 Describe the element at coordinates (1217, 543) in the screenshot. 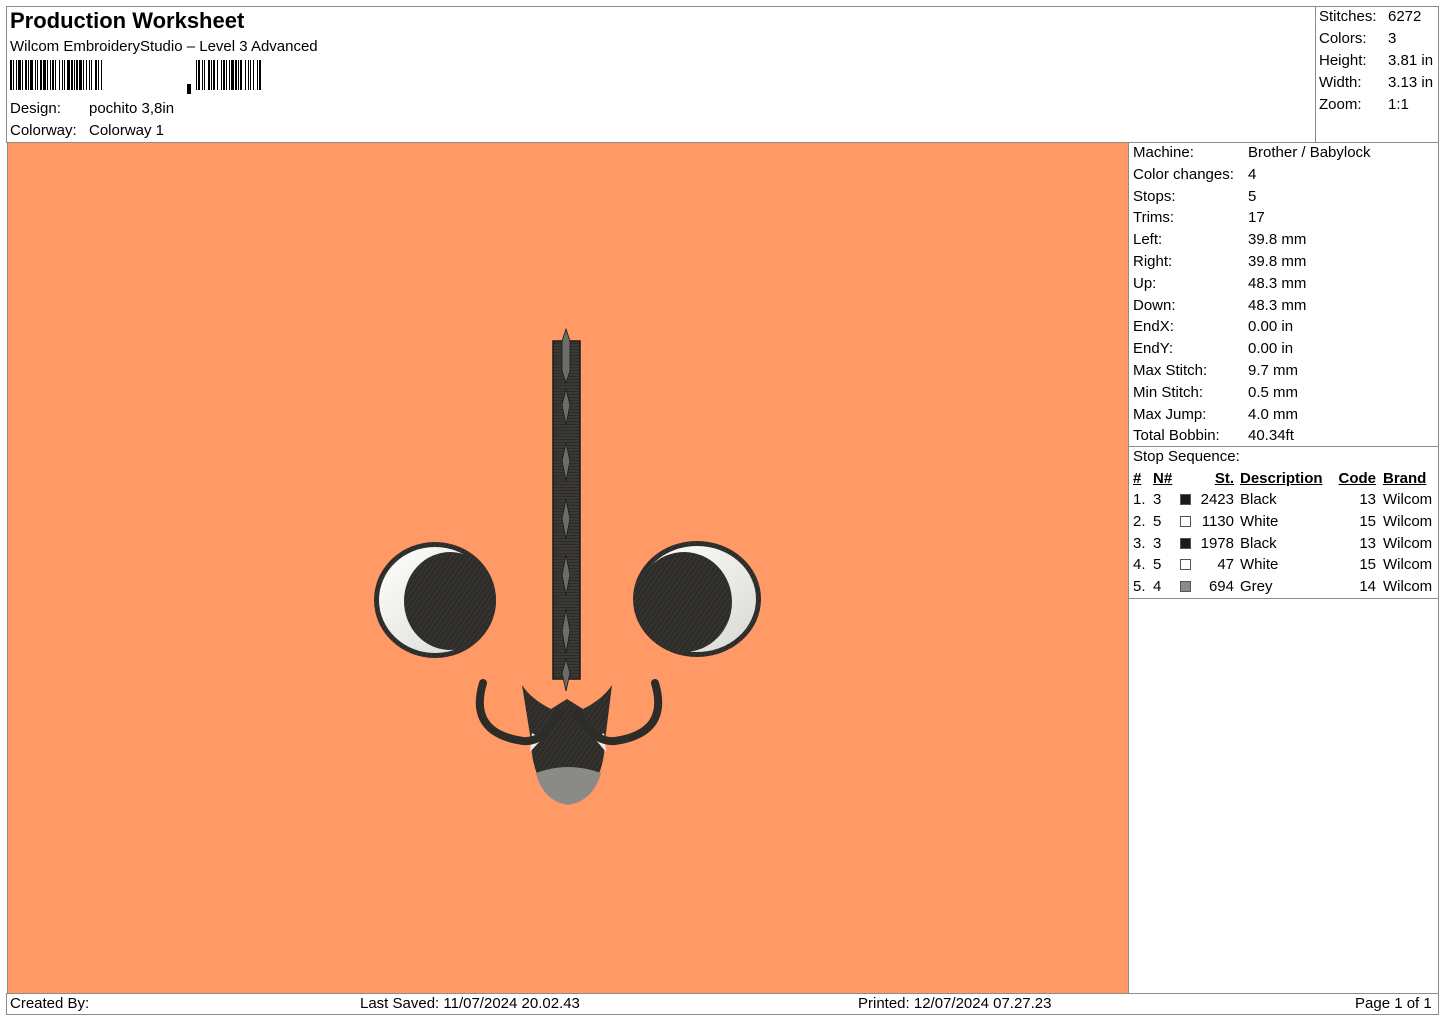

I see `stop-cell-stitches: 1978` at that location.